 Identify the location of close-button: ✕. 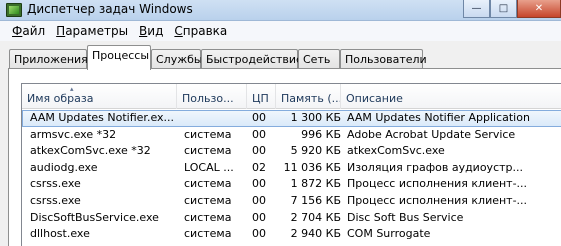
(539, 9).